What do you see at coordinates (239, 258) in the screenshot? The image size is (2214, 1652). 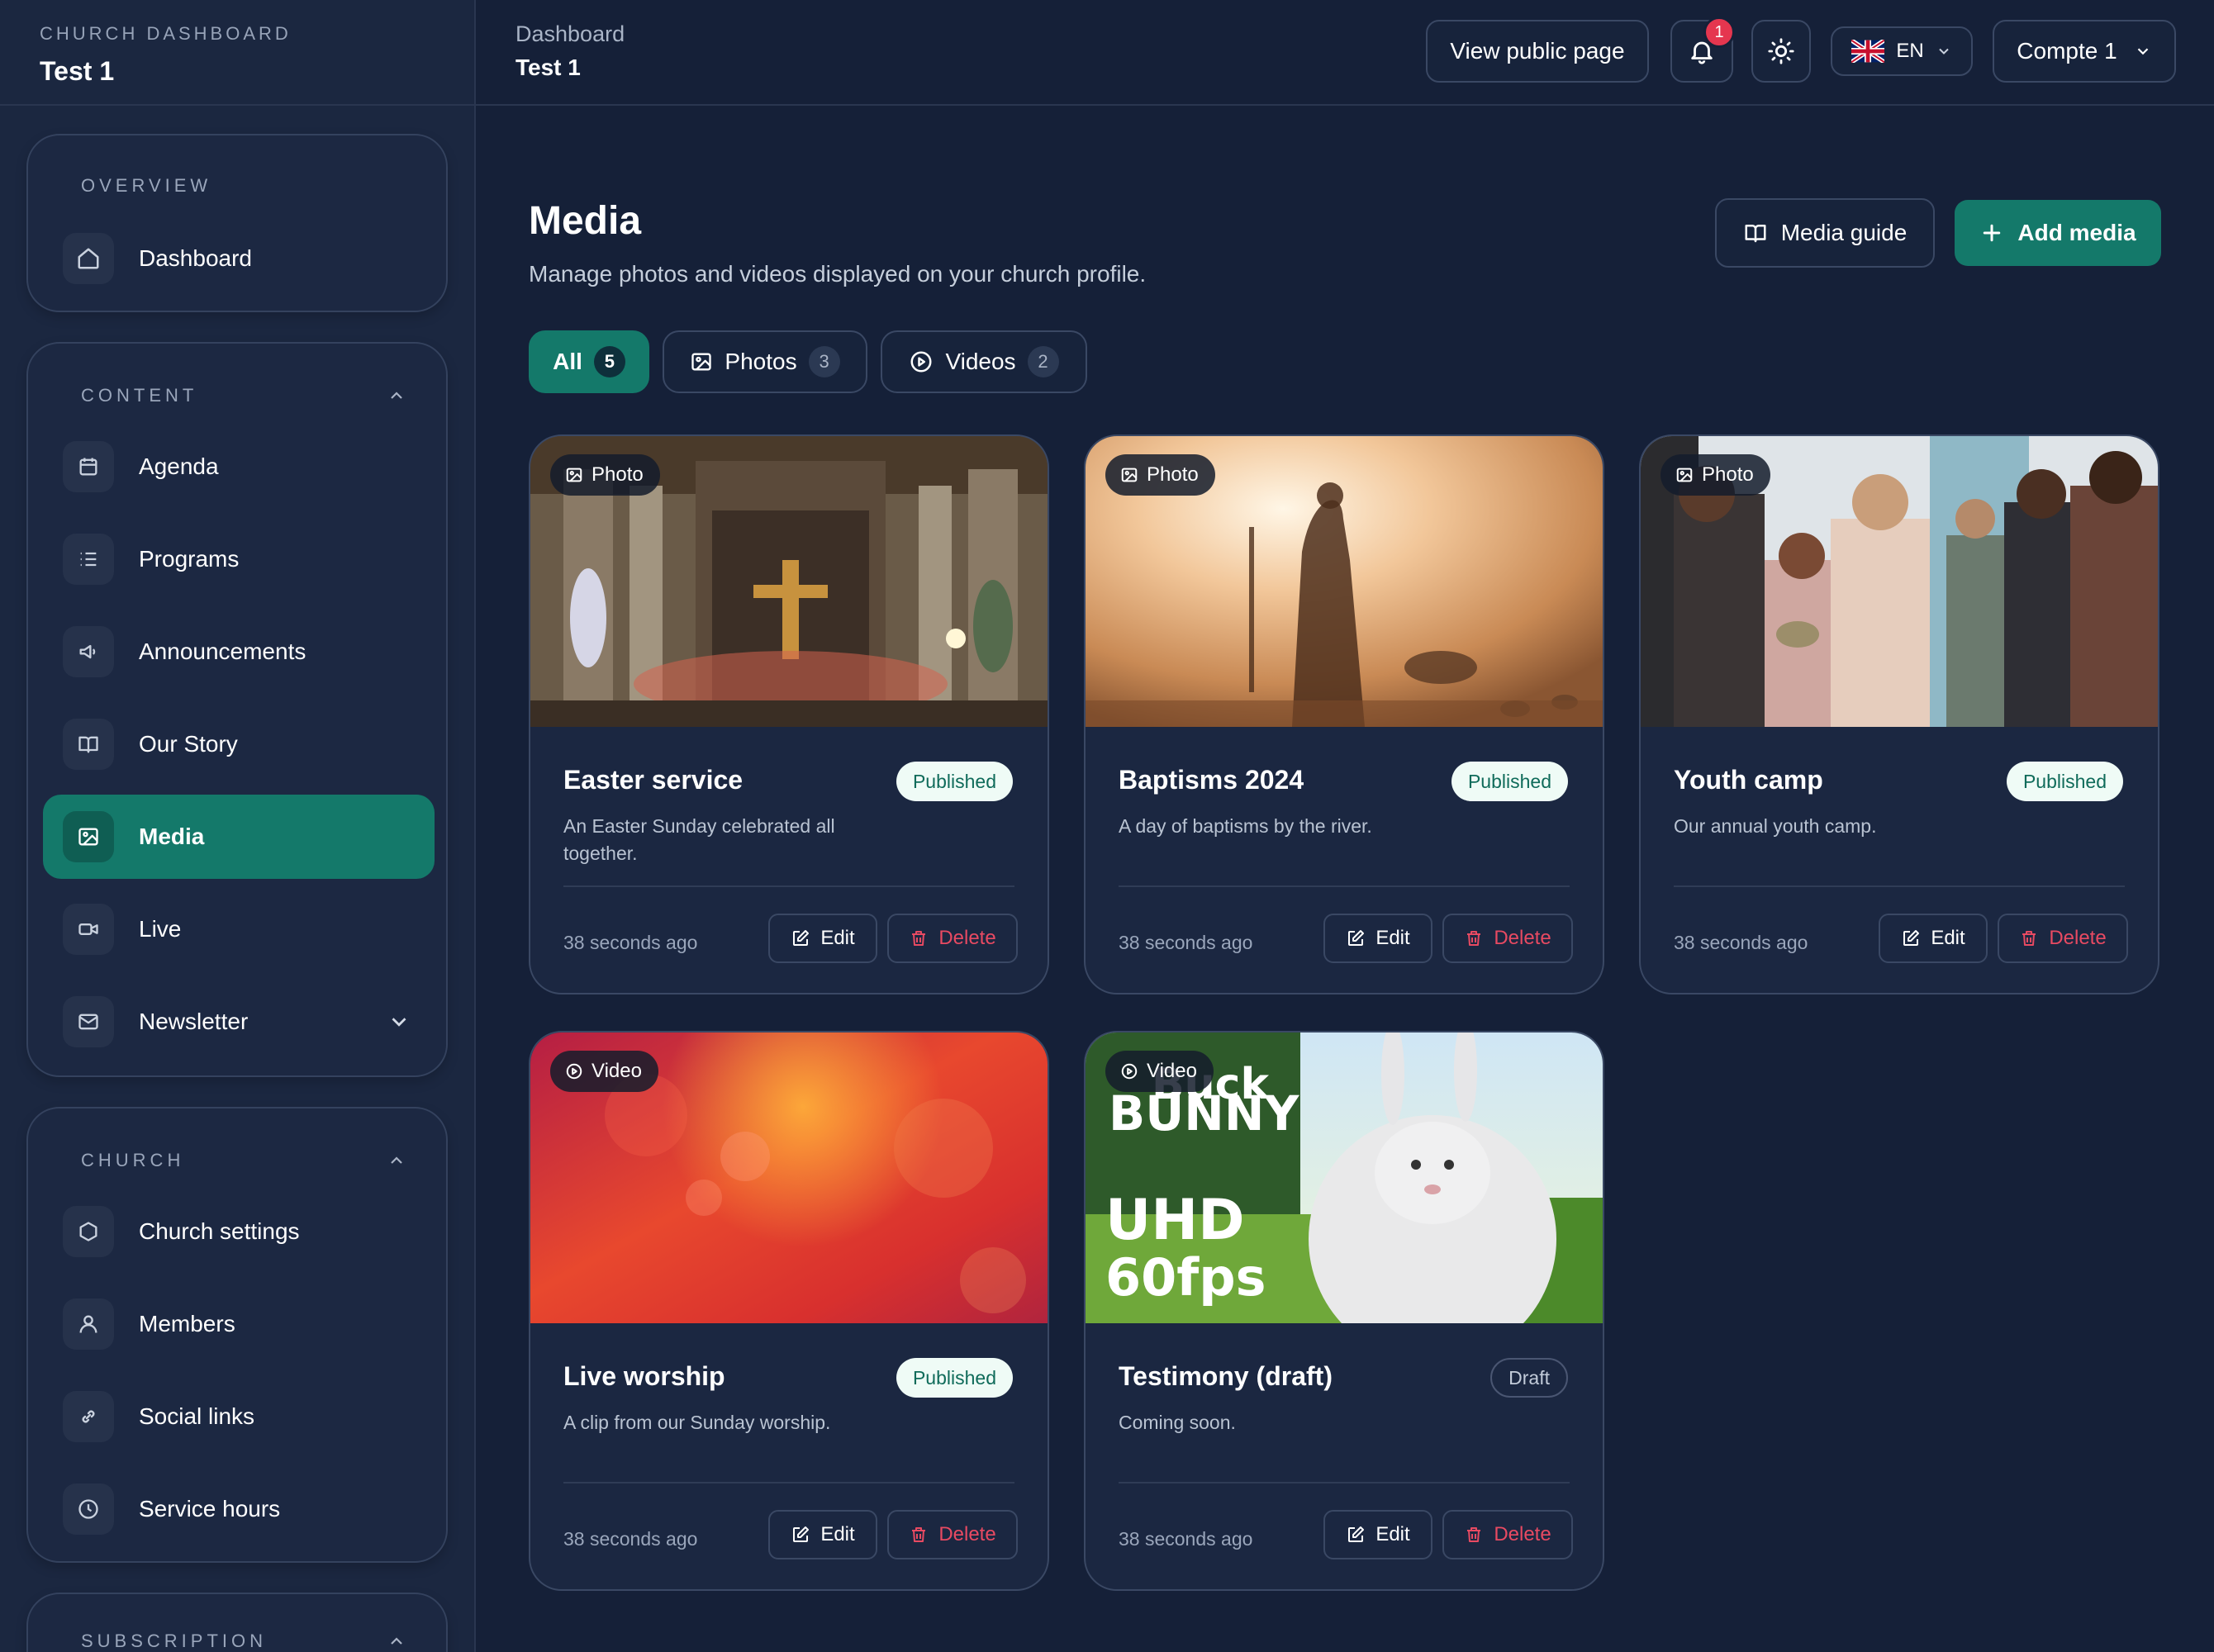 I see `sidebar-item-dashboard: Dashboard` at bounding box center [239, 258].